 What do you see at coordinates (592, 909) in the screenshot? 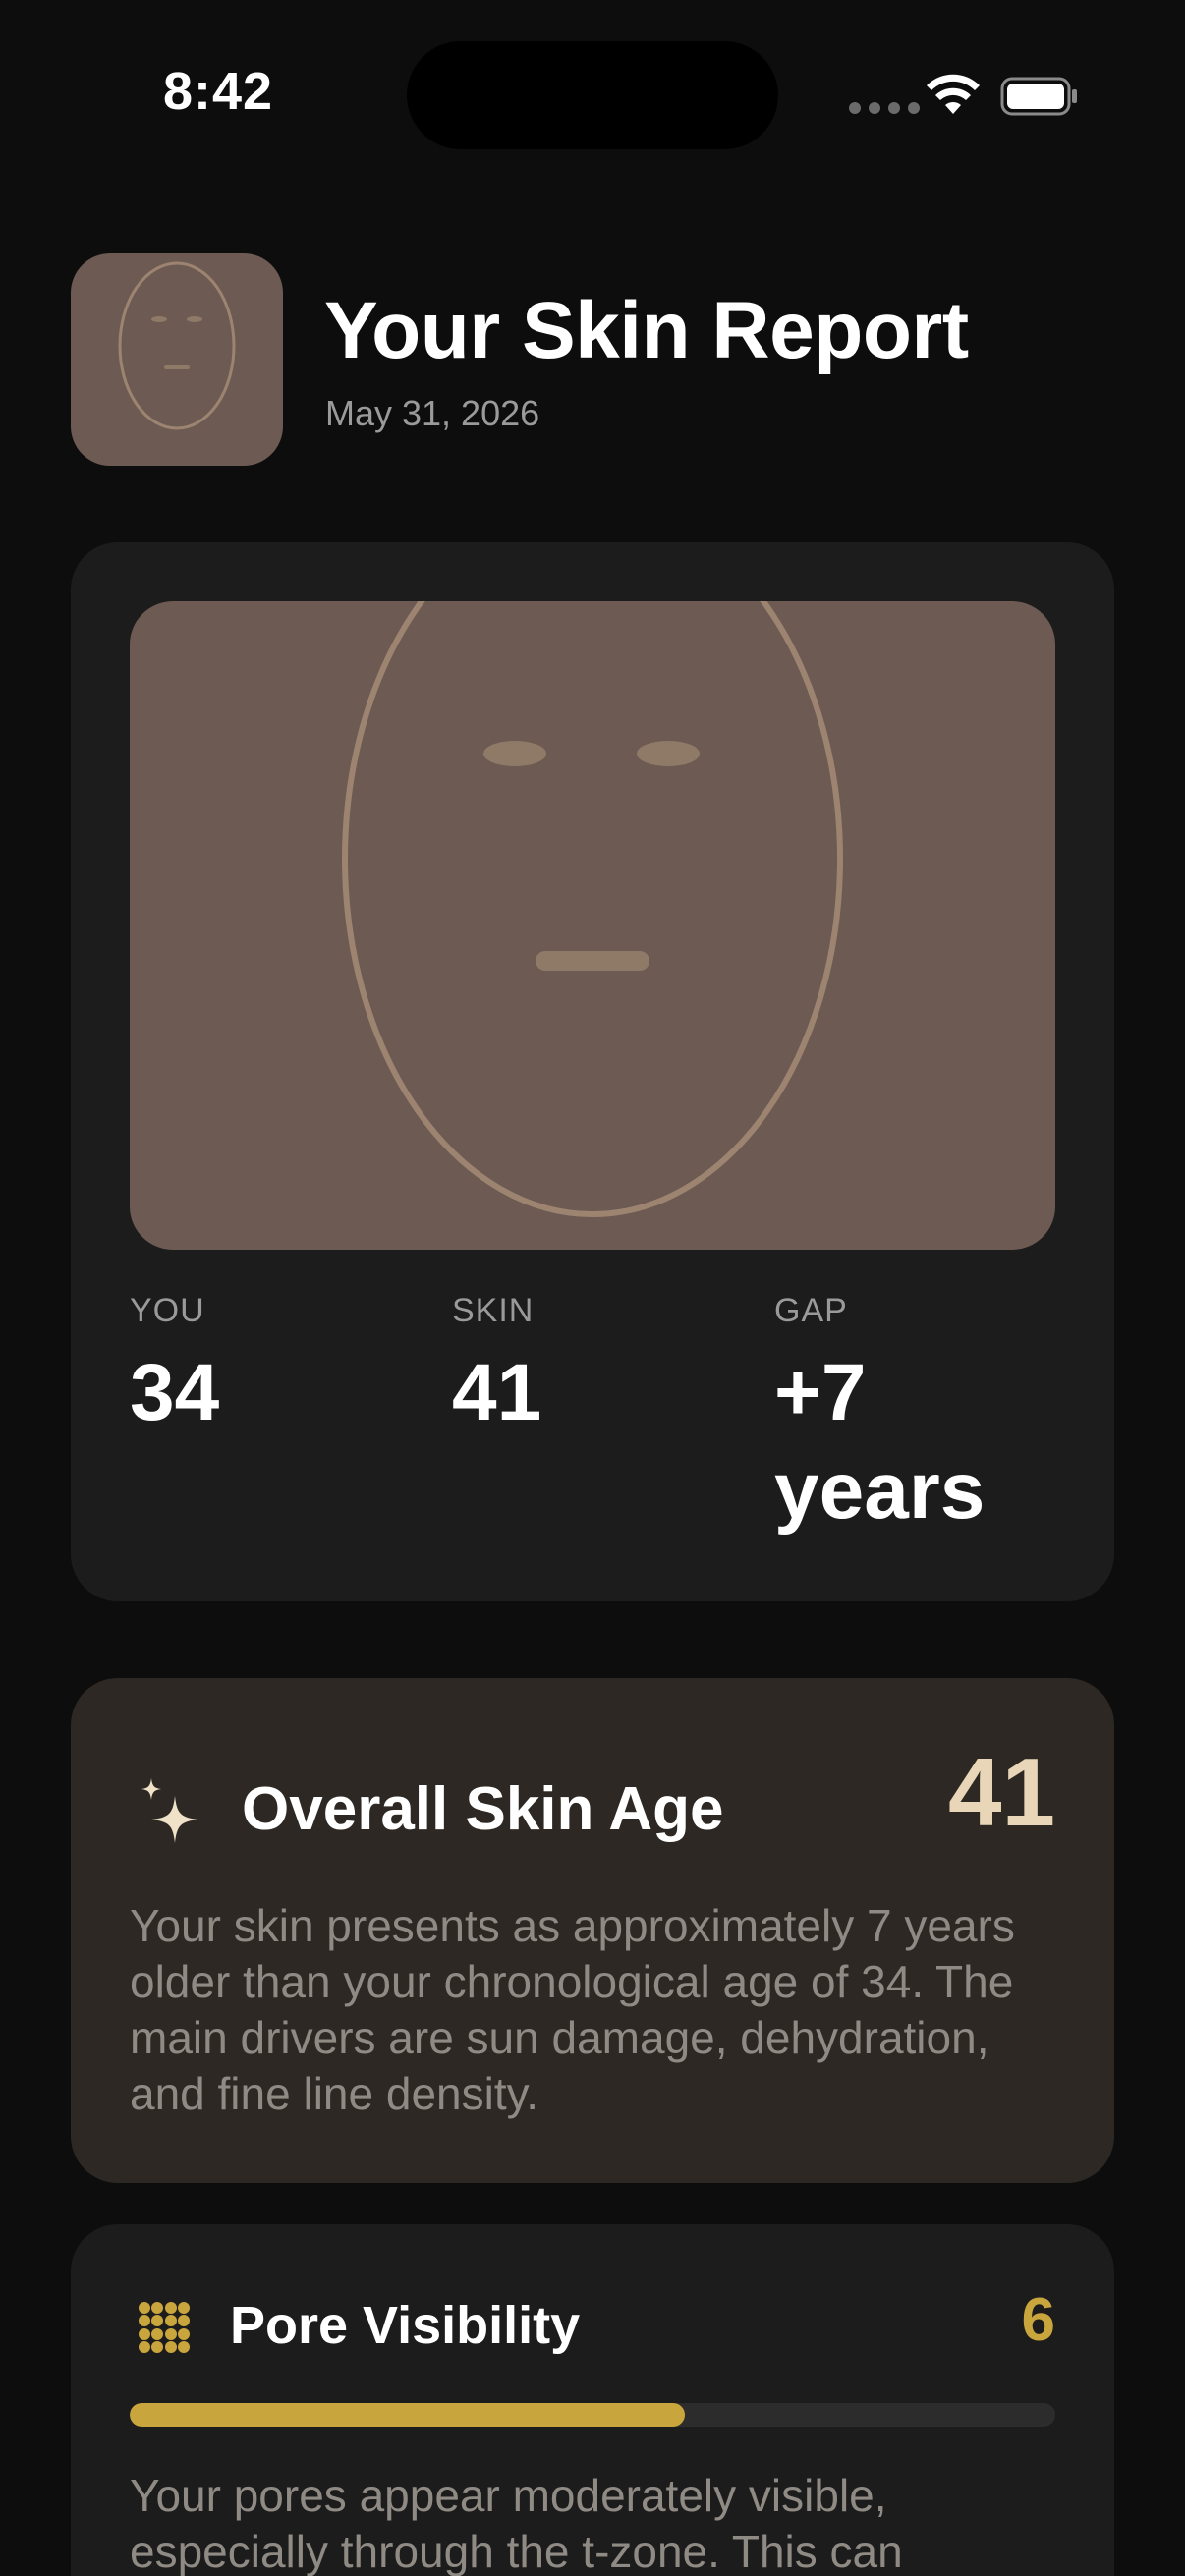
I see `face-outline-illustration` at bounding box center [592, 909].